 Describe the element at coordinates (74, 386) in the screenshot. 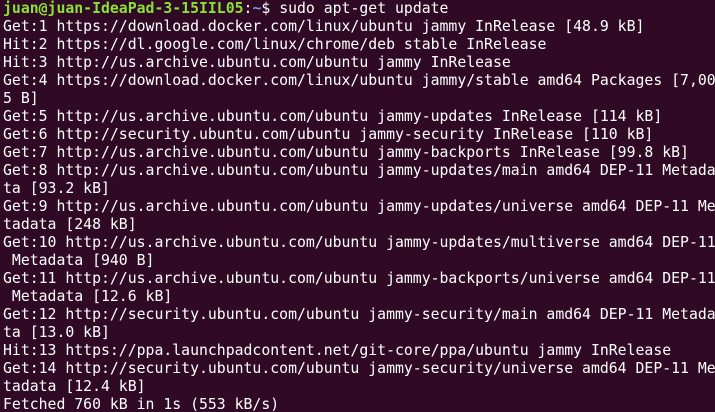

I see `output-line: tadata [12.4 kB]` at that location.